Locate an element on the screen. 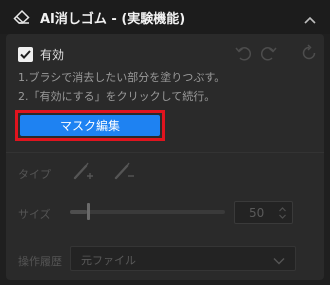 Image resolution: width=330 pixels, height=285 pixels. reset-icon is located at coordinates (309, 53).